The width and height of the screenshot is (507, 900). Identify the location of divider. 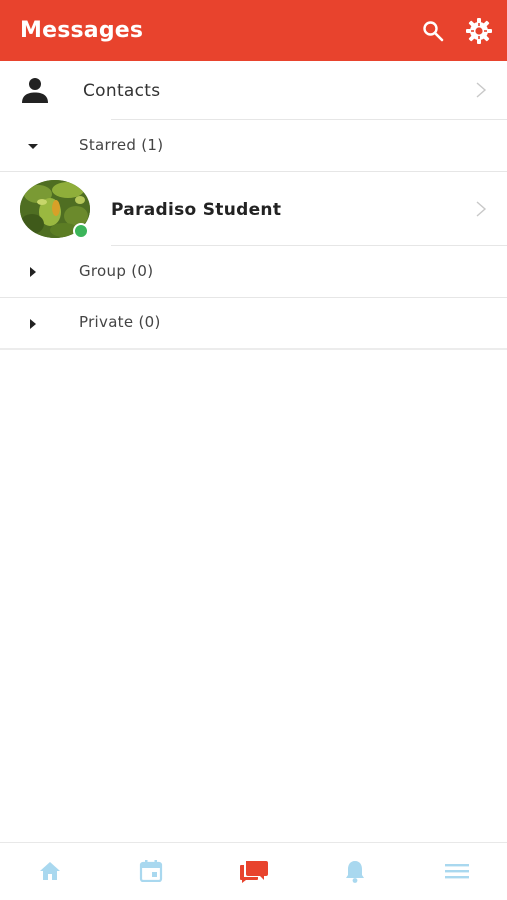
(253, 349).